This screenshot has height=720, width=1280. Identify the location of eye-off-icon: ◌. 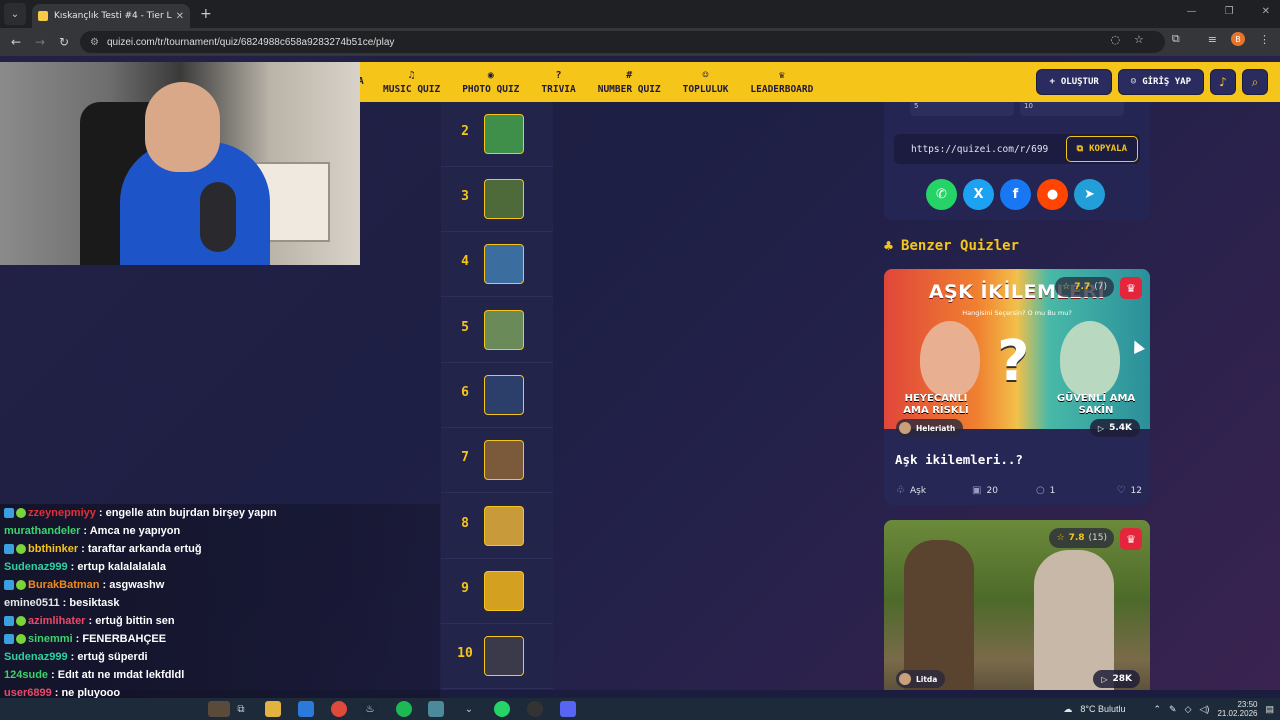
(1115, 39).